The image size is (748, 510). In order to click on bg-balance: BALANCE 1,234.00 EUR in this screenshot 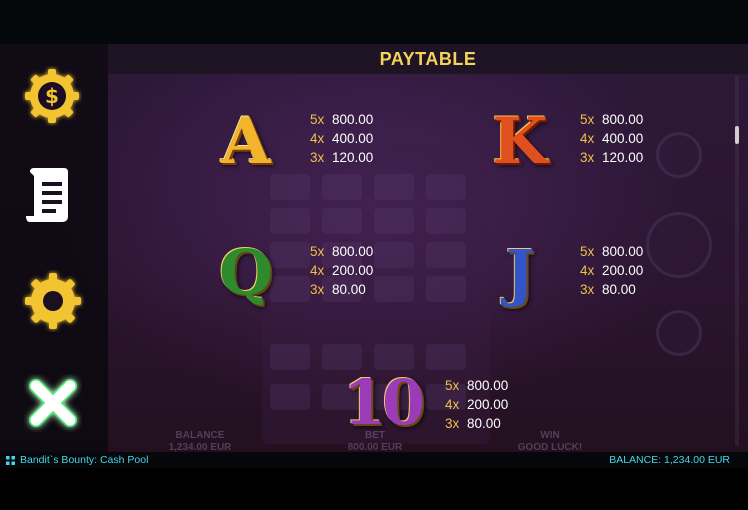, I will do `click(200, 441)`.